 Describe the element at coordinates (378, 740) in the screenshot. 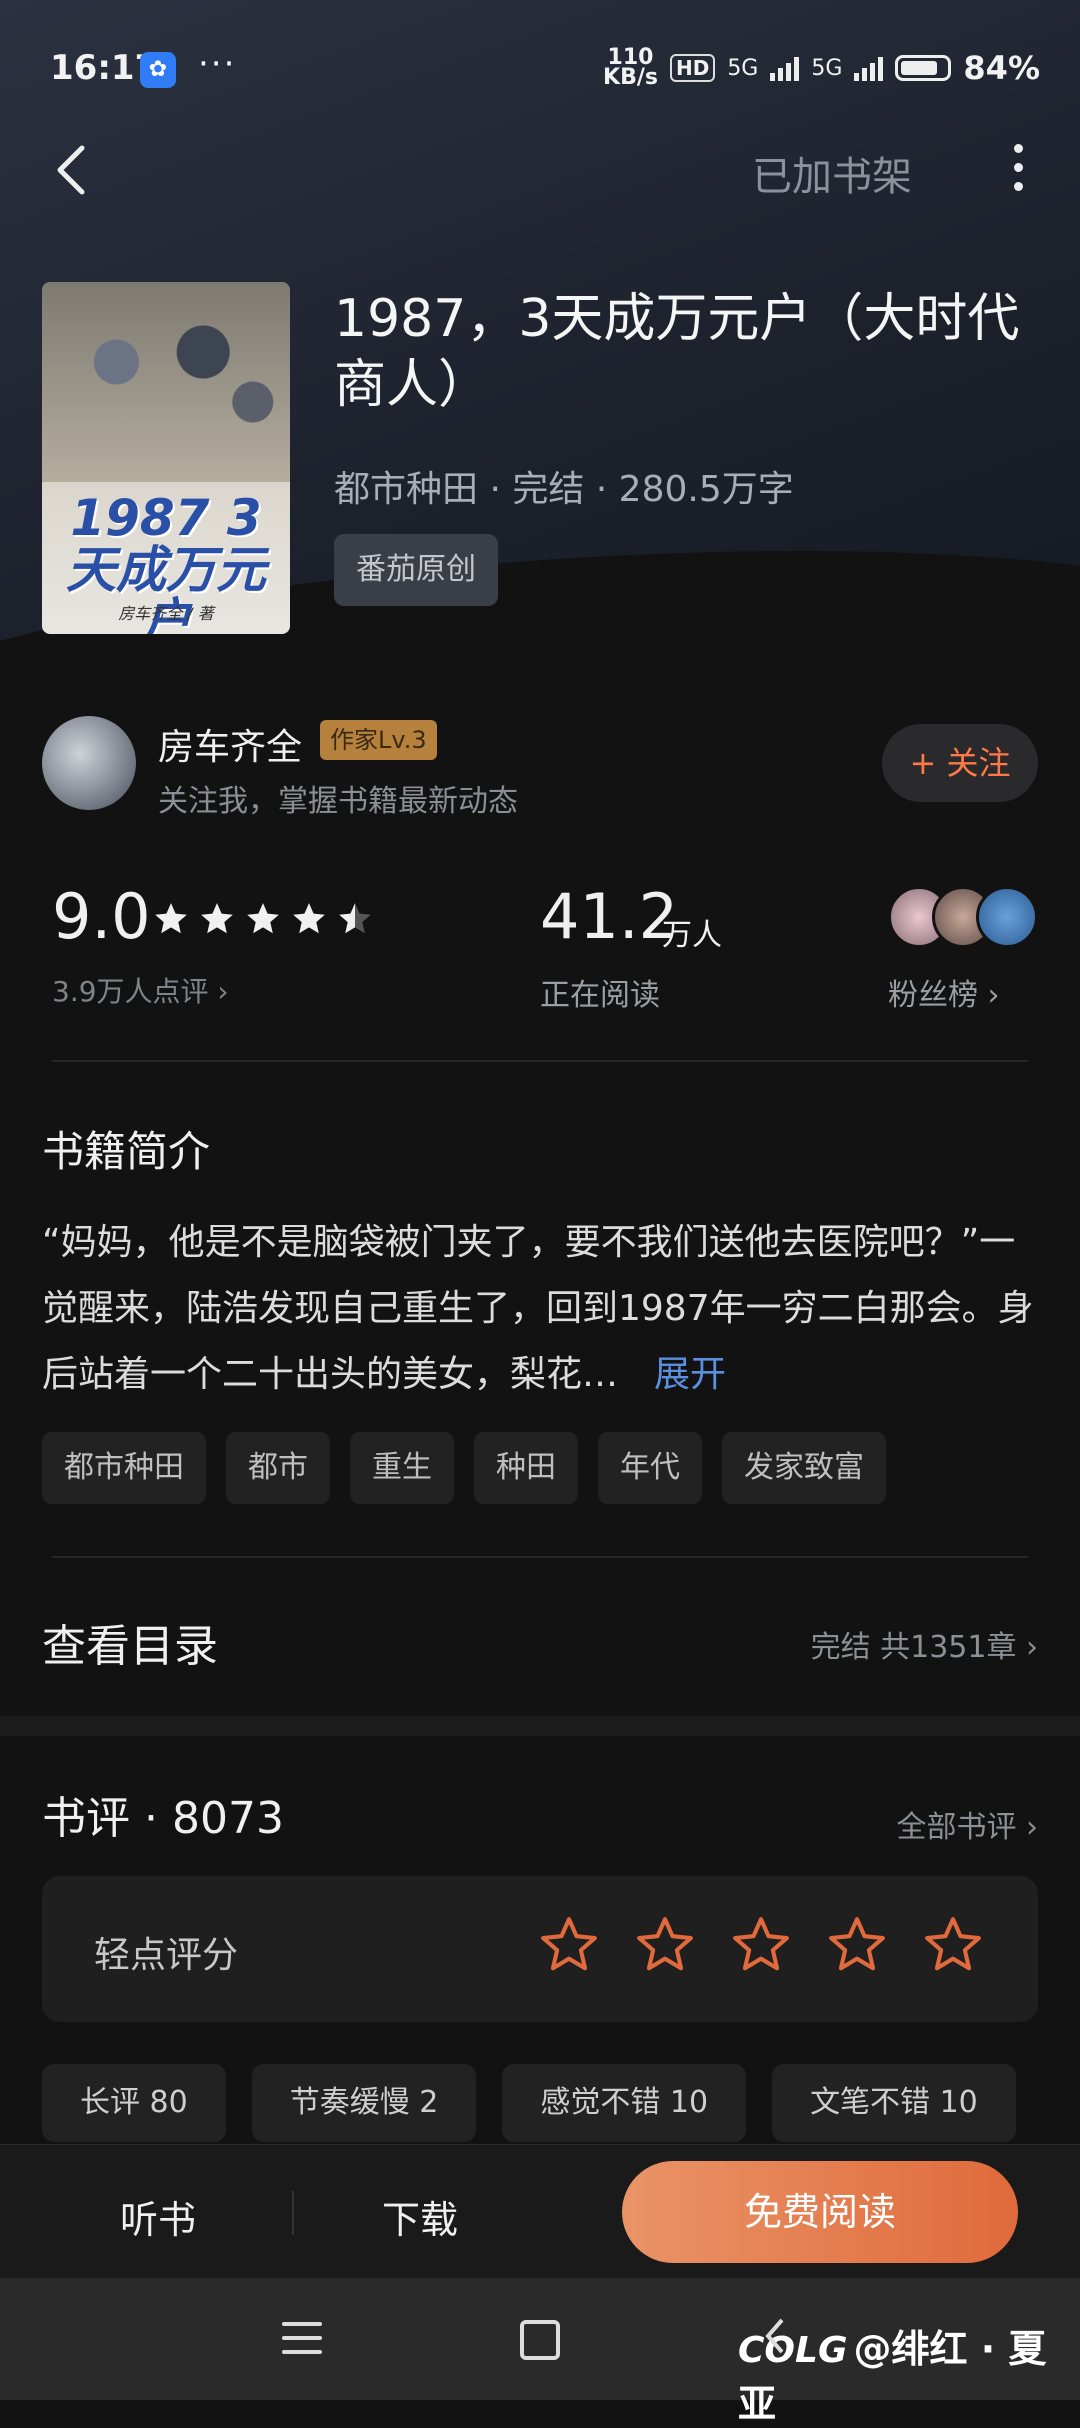

I see `author-level-badge: 作家Lv.3` at that location.